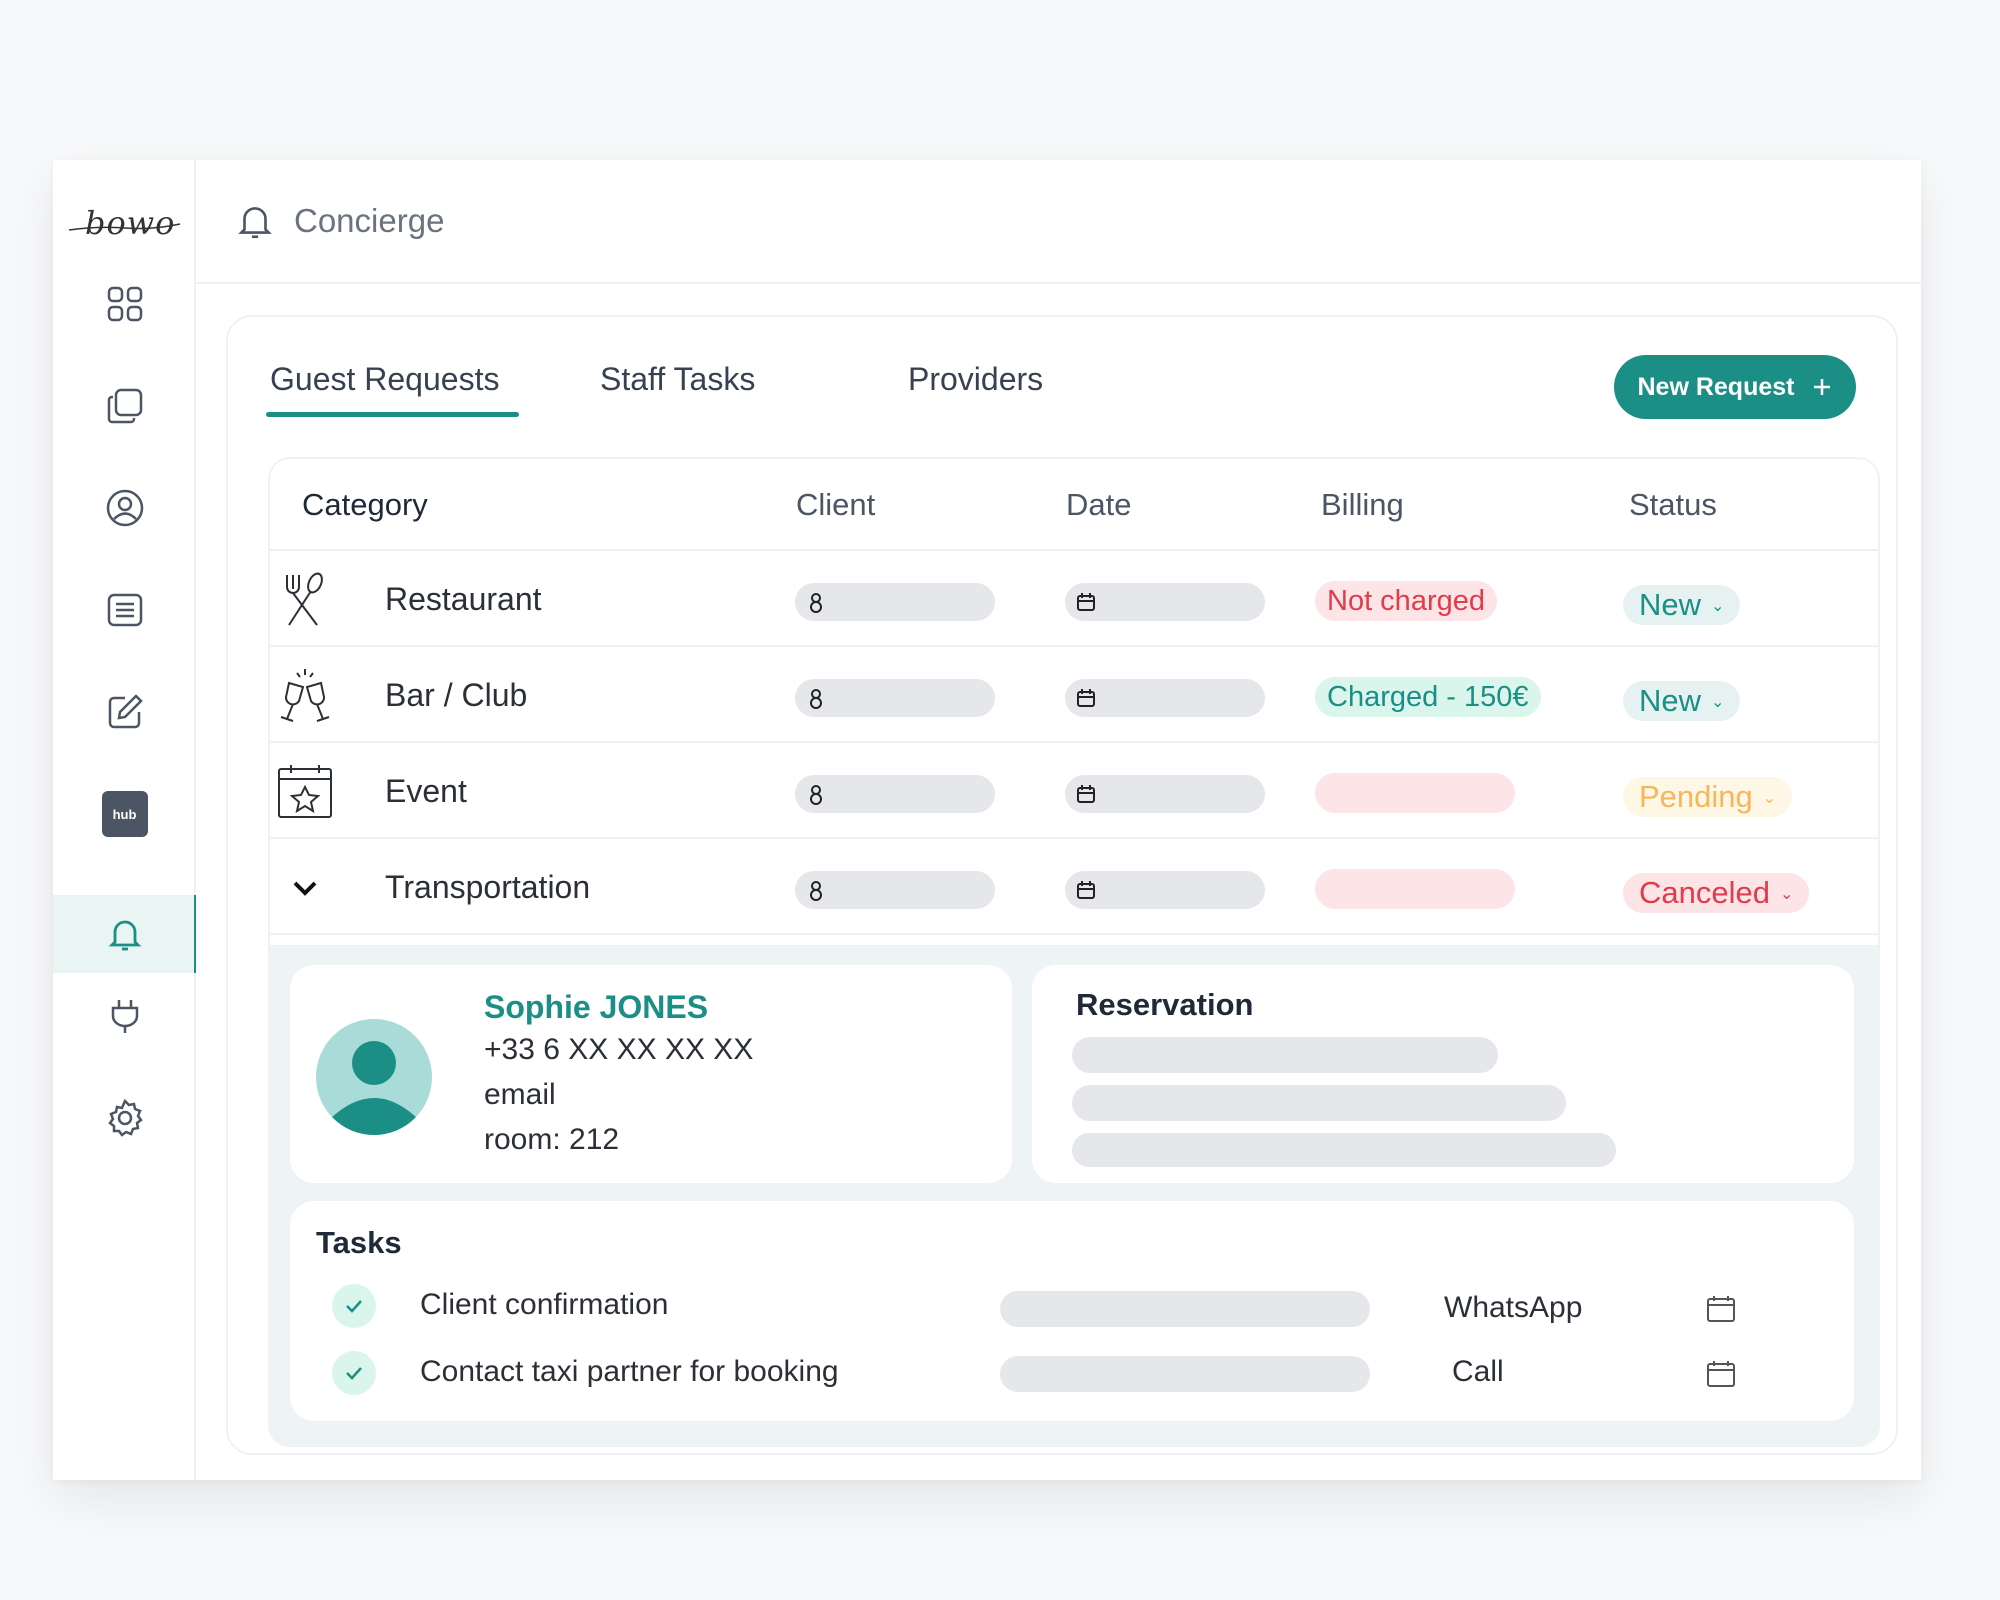  Describe the element at coordinates (520, 1094) in the screenshot. I see `client-email: email` at that location.